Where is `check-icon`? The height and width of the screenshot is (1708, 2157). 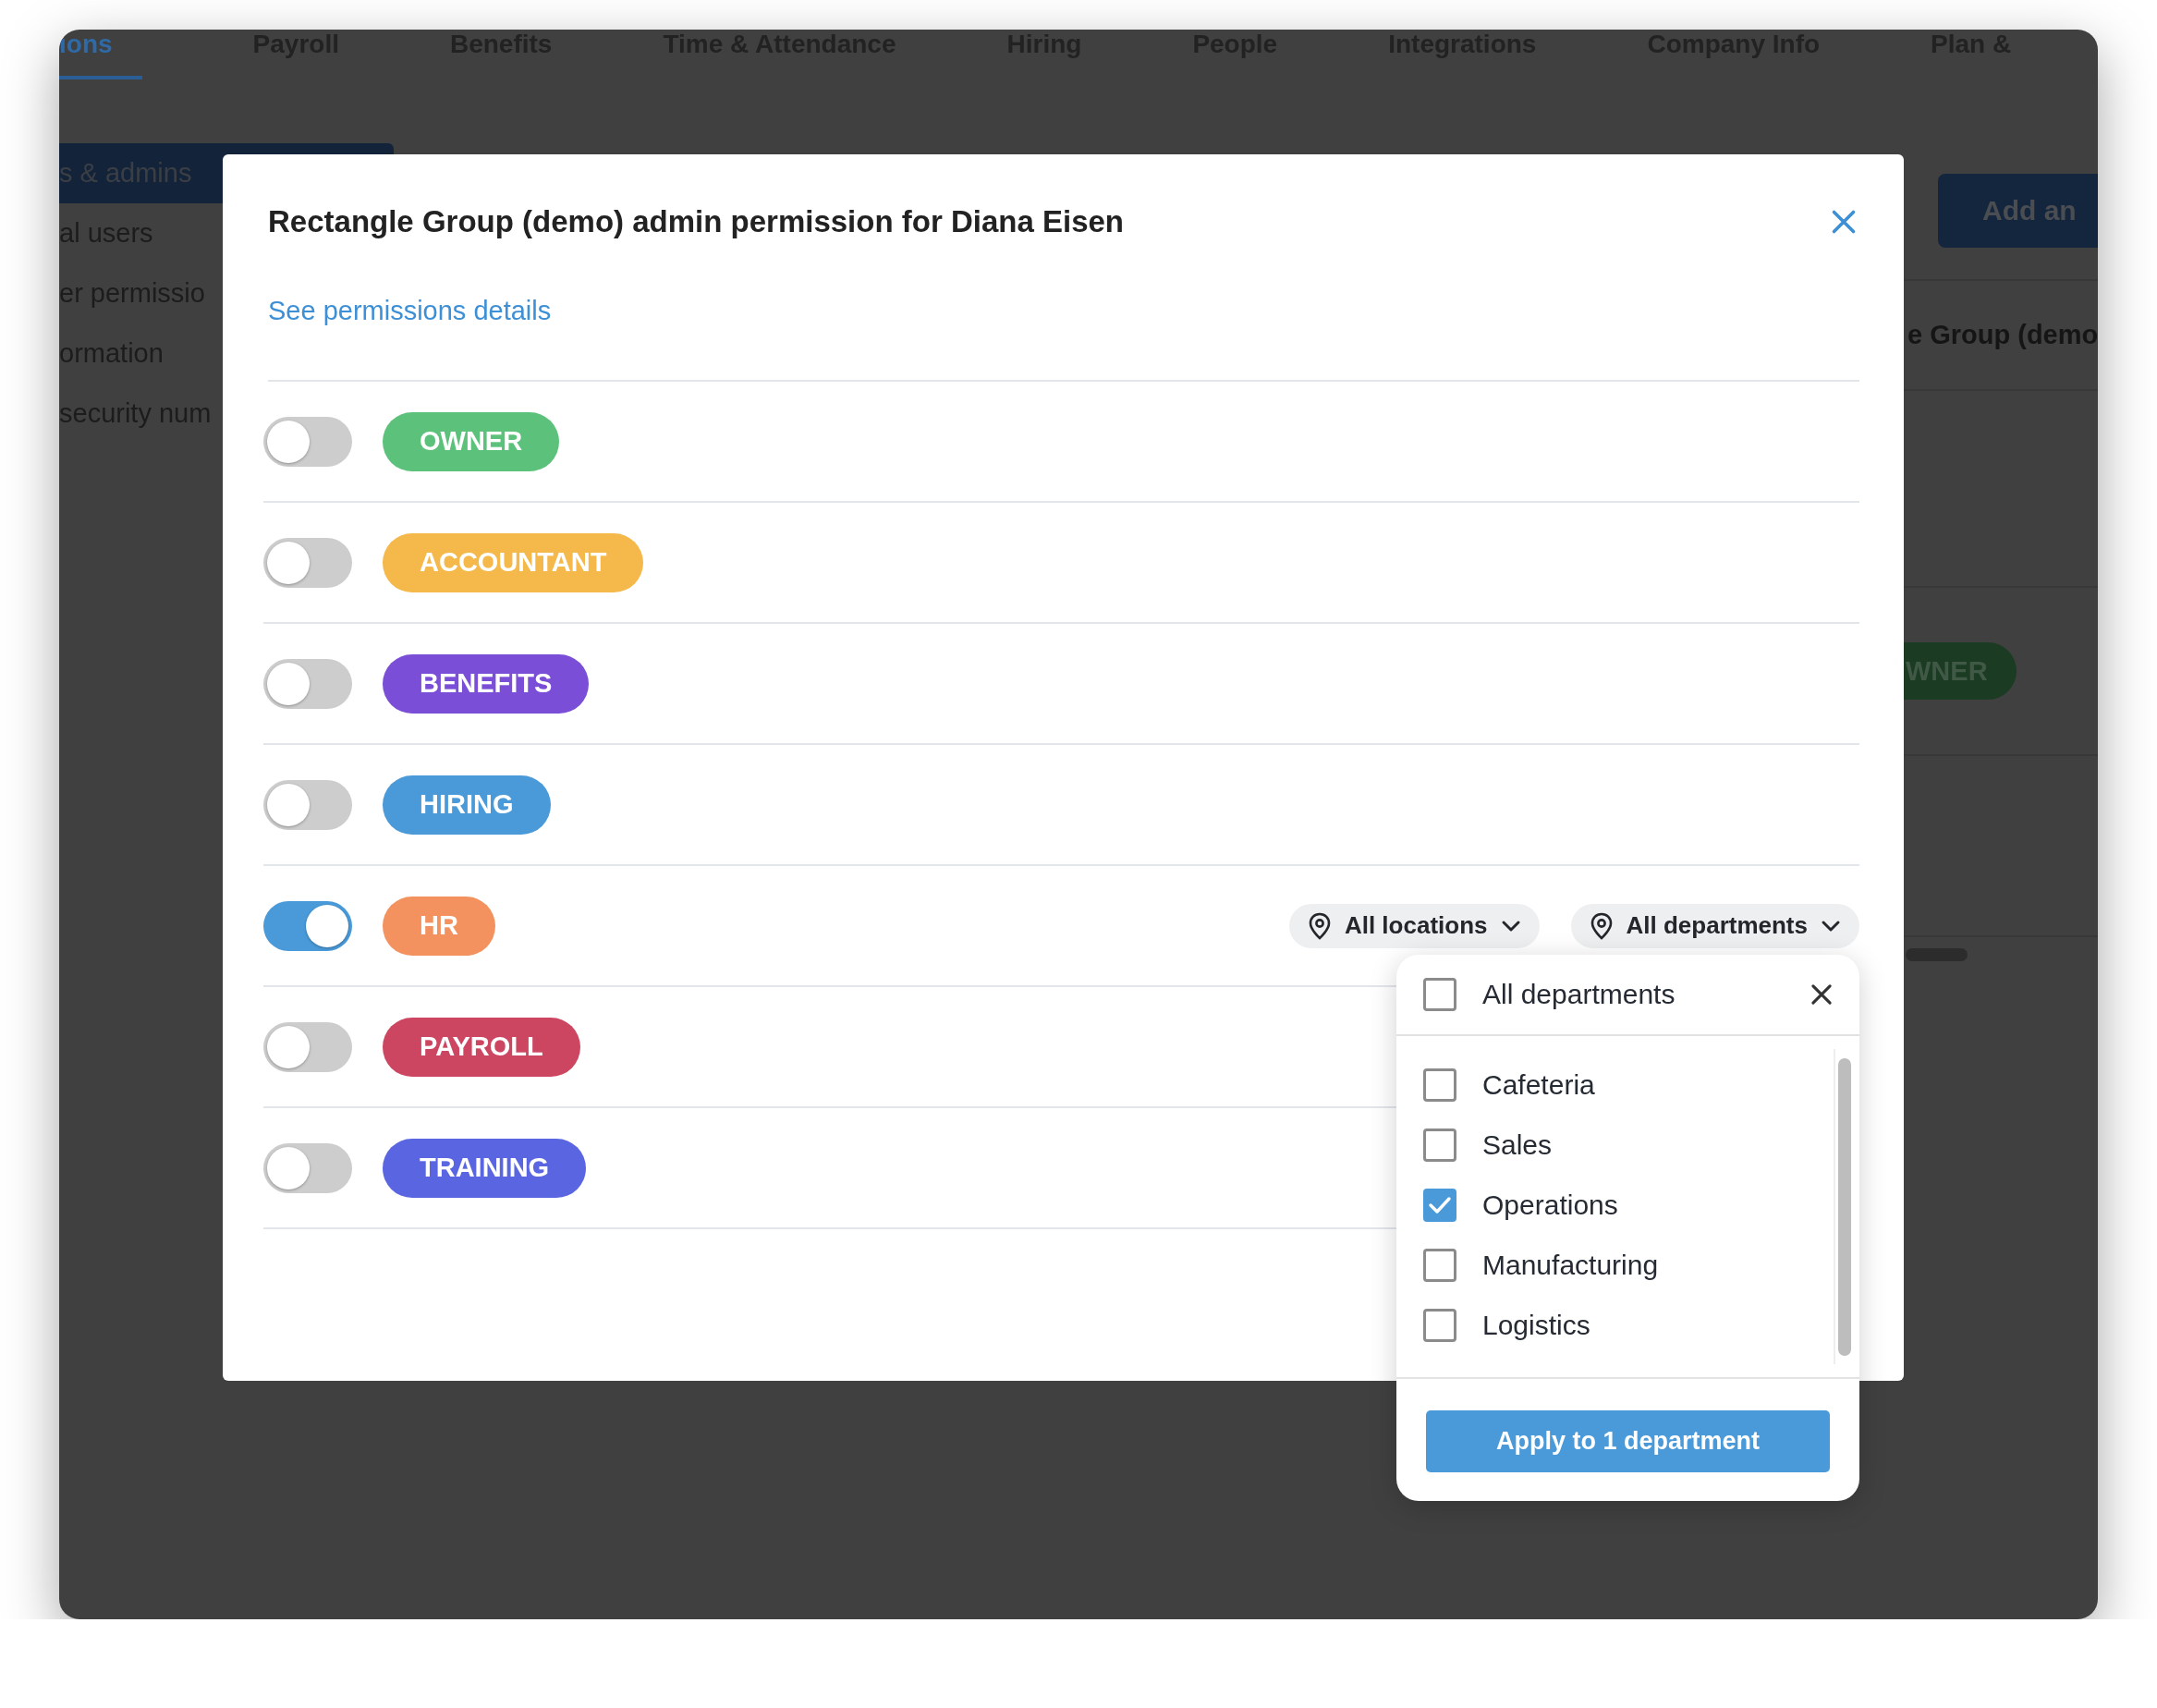
check-icon is located at coordinates (1440, 1204).